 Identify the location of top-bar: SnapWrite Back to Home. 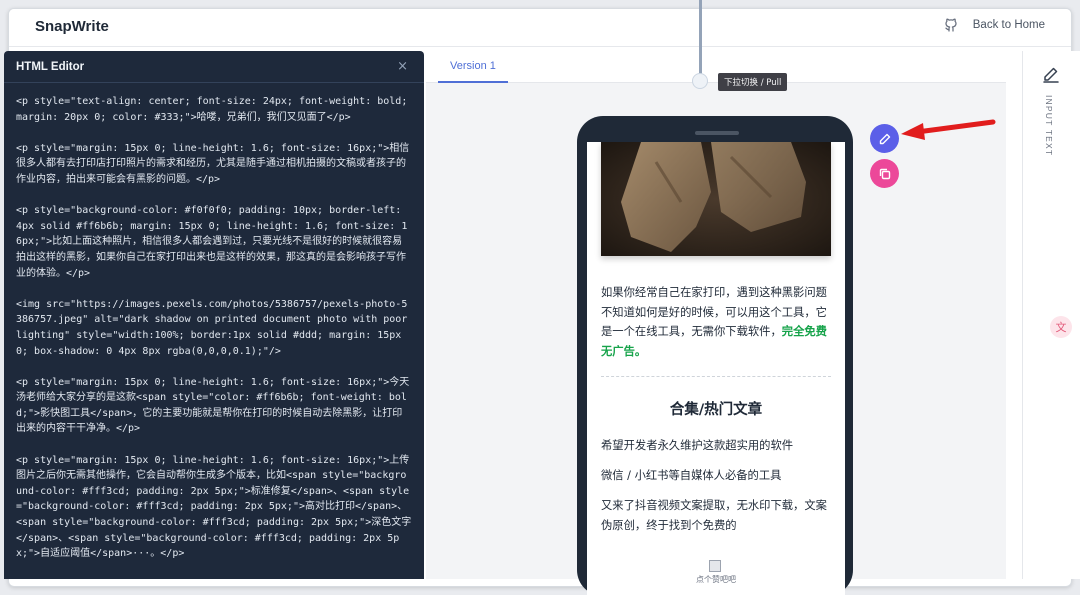
(540, 28).